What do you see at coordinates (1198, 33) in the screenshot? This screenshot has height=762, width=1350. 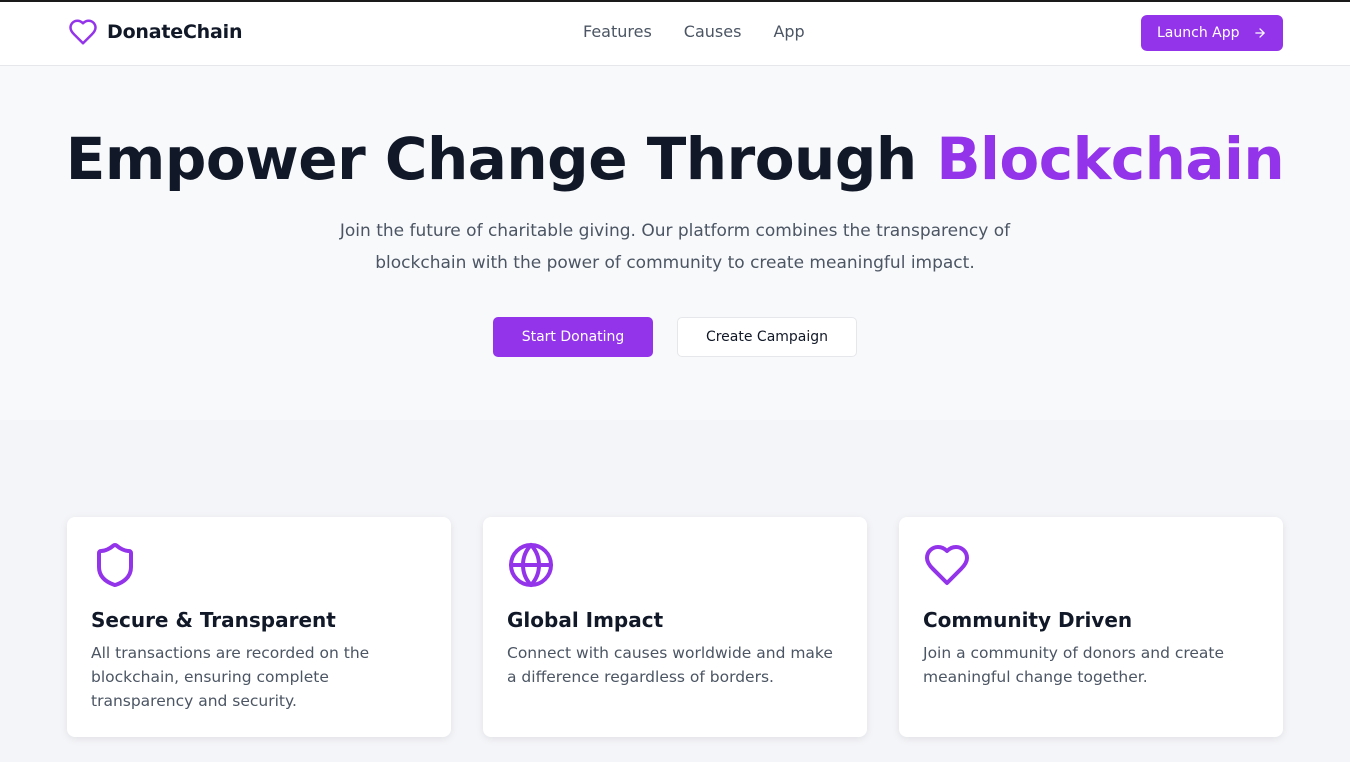 I see `launch-app-label: Launch App` at bounding box center [1198, 33].